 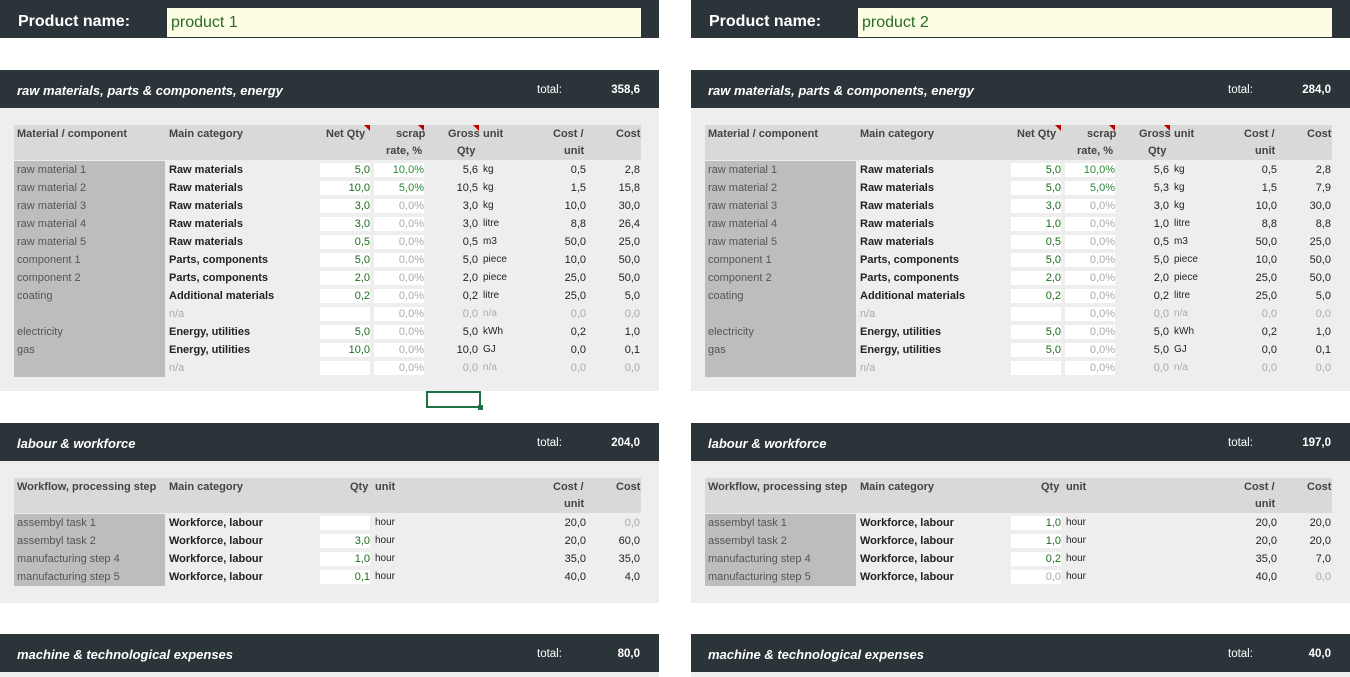 I want to click on cell-net-qty: 0,5, so click(x=1036, y=242).